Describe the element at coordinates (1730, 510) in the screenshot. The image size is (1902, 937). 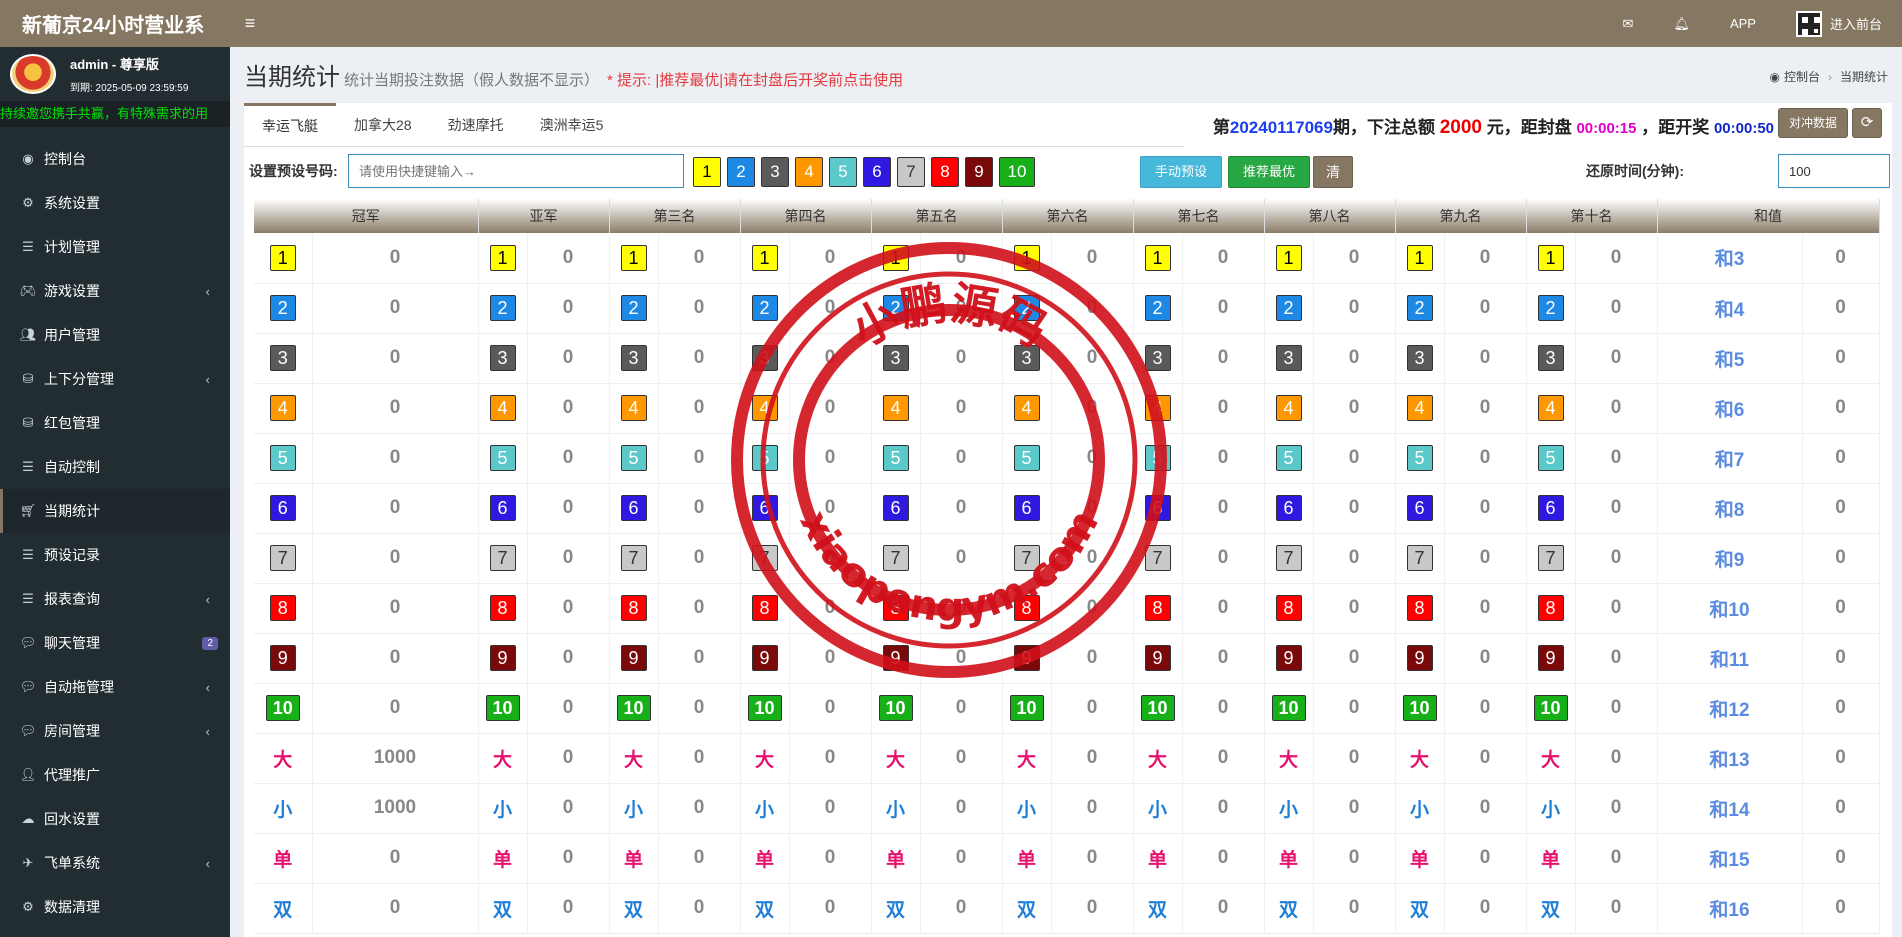
I see `sum-label: 和8` at that location.